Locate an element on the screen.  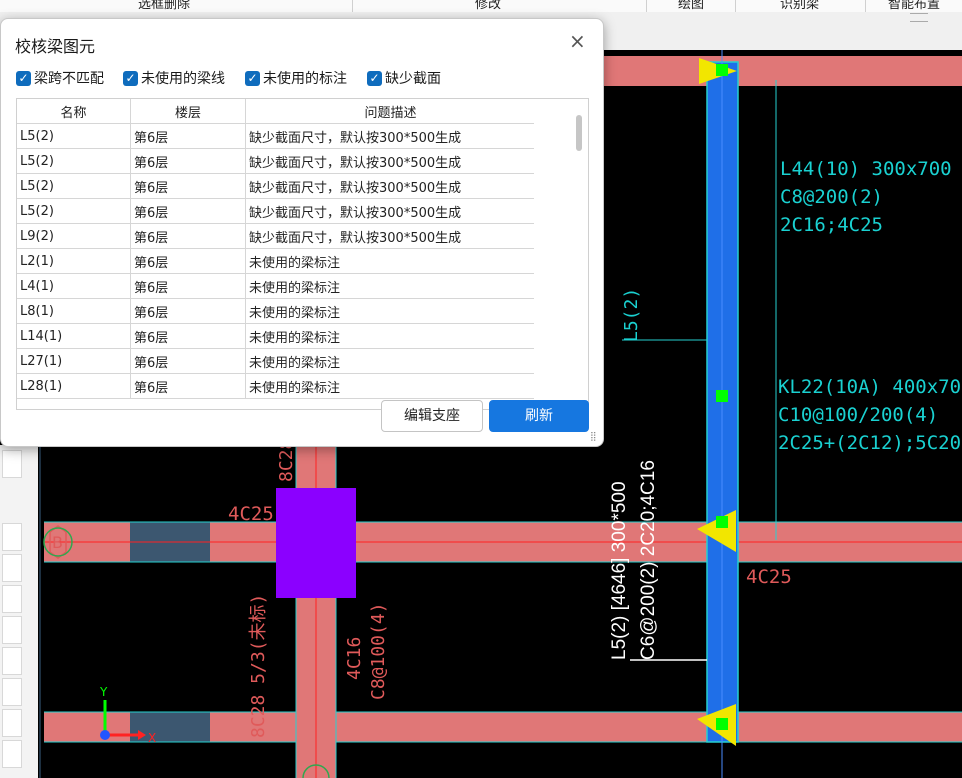
filter-label: 未使用的标注 is located at coordinates (305, 79).